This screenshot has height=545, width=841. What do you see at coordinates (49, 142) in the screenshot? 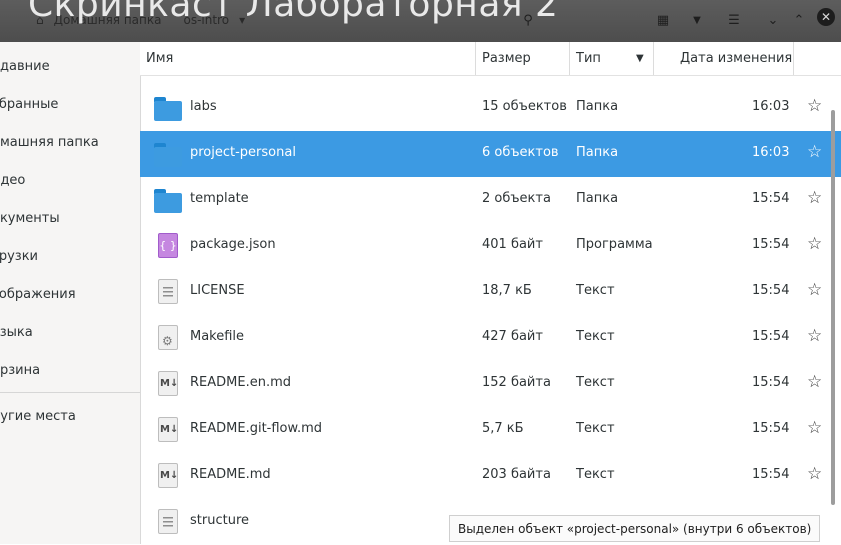
I see `sidebar-item-home: омашняя папка` at bounding box center [49, 142].